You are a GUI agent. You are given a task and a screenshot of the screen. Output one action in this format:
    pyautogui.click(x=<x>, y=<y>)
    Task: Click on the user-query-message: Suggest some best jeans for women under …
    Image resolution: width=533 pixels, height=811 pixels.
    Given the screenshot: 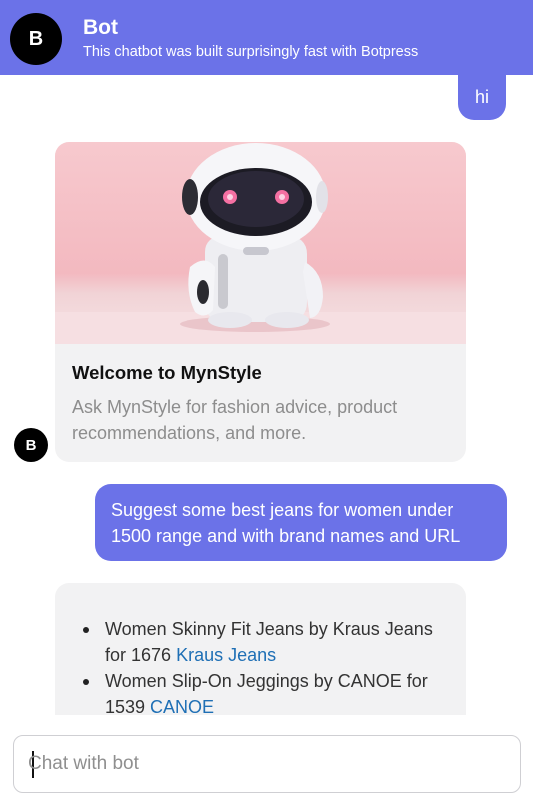 What is the action you would take?
    pyautogui.click(x=301, y=522)
    